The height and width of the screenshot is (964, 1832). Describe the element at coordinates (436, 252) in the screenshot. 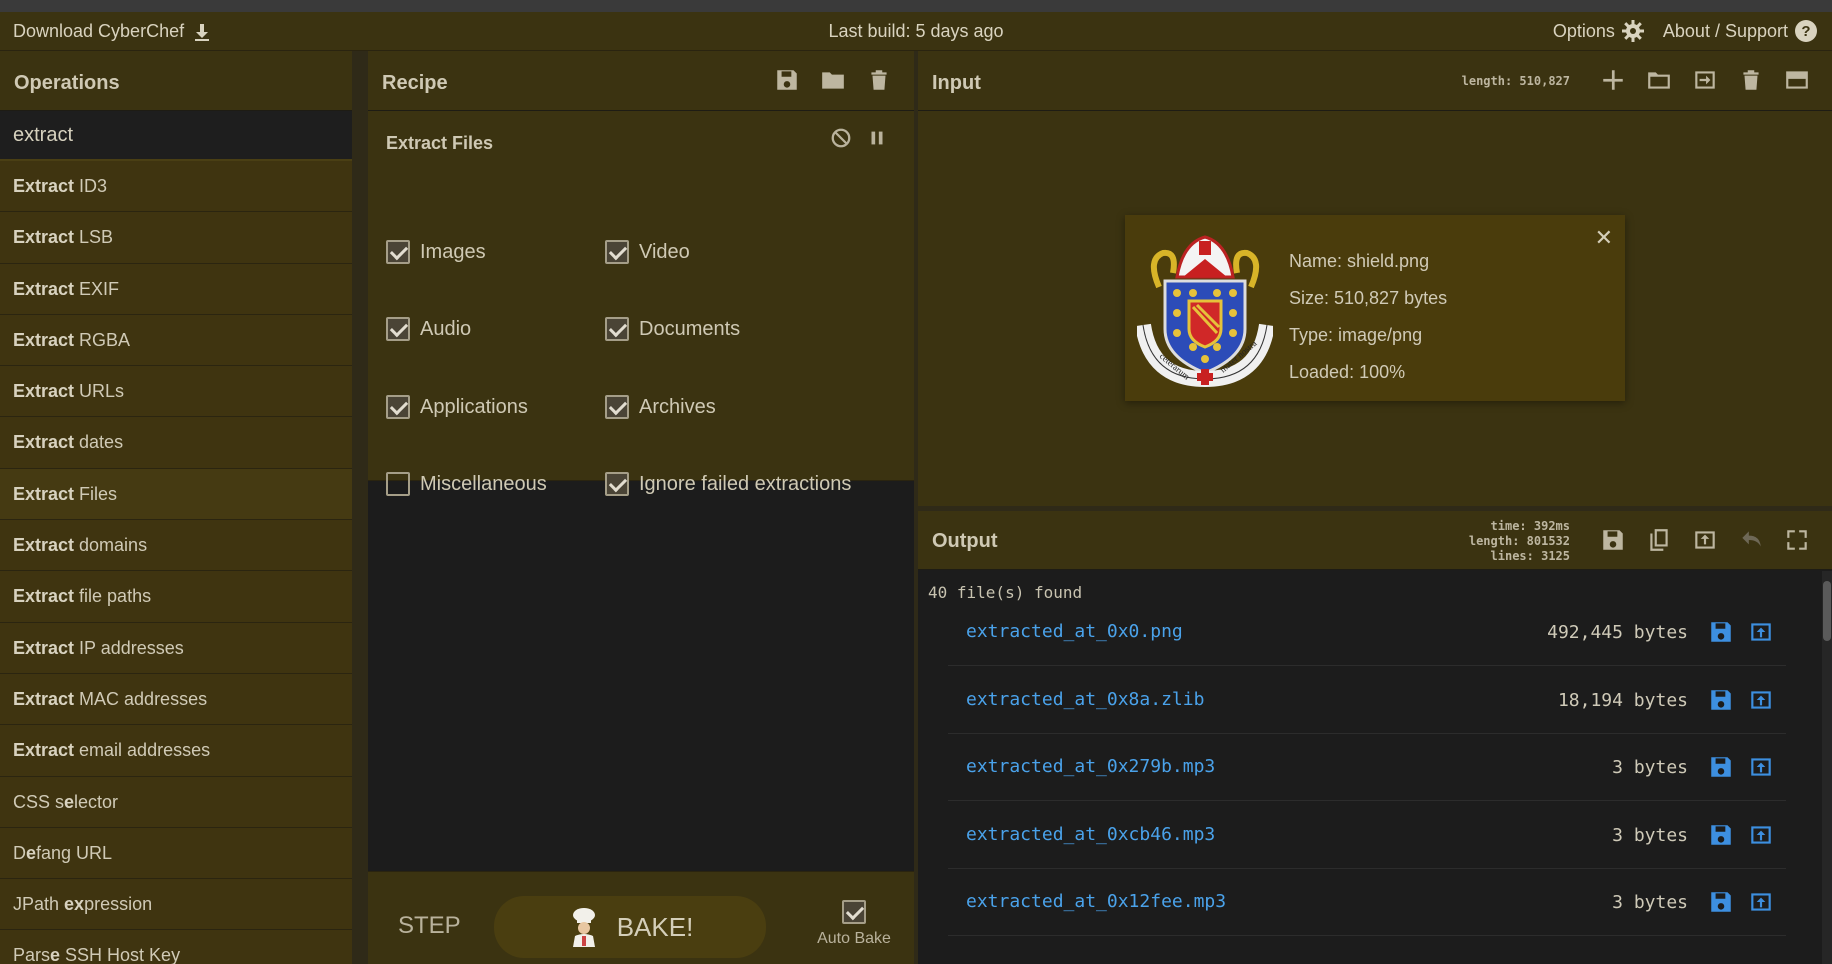

I see `images-checkbox: Images` at that location.